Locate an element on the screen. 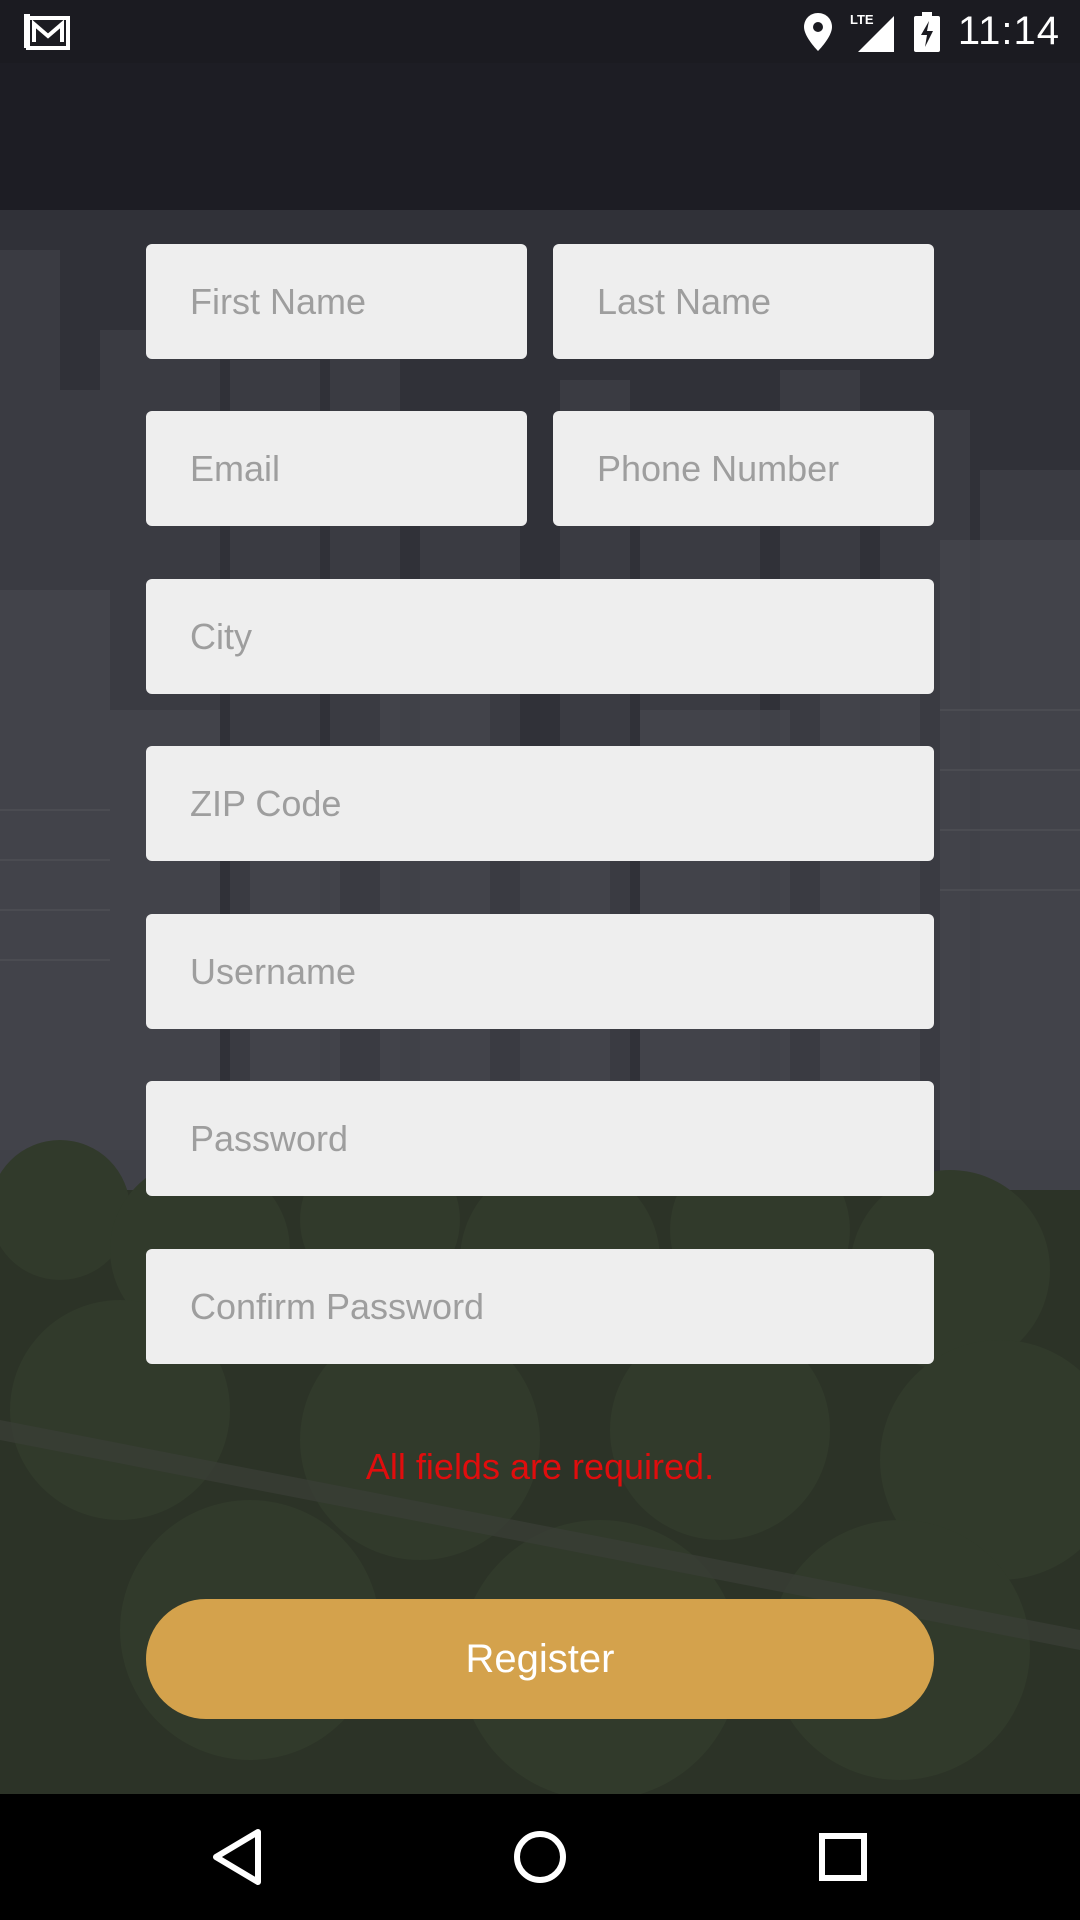 The width and height of the screenshot is (1080, 1920). phone-field is located at coordinates (743, 468).